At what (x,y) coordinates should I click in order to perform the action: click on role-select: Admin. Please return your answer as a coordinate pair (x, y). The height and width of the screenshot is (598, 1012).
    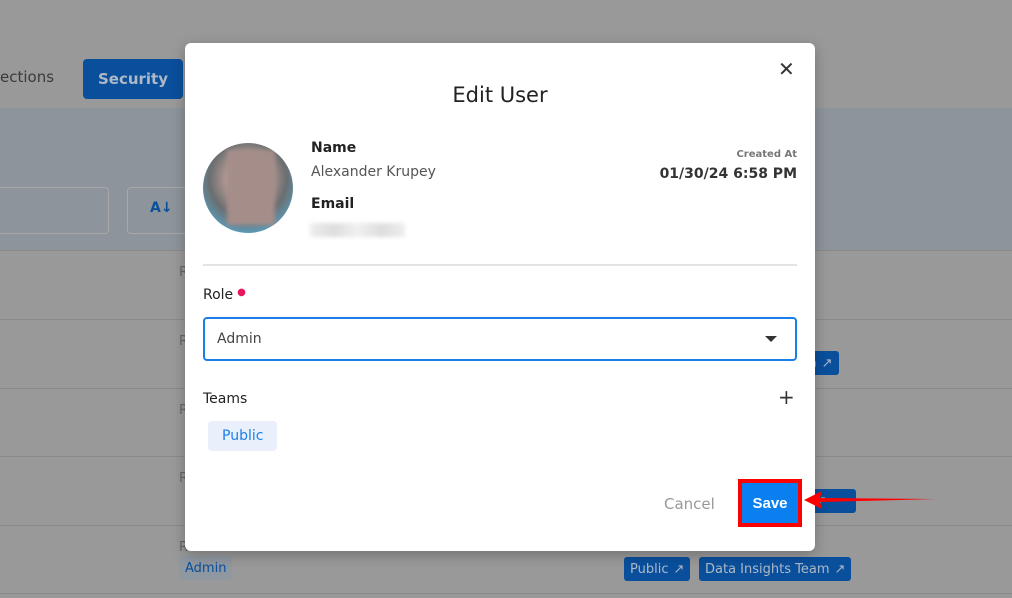
    Looking at the image, I should click on (500, 339).